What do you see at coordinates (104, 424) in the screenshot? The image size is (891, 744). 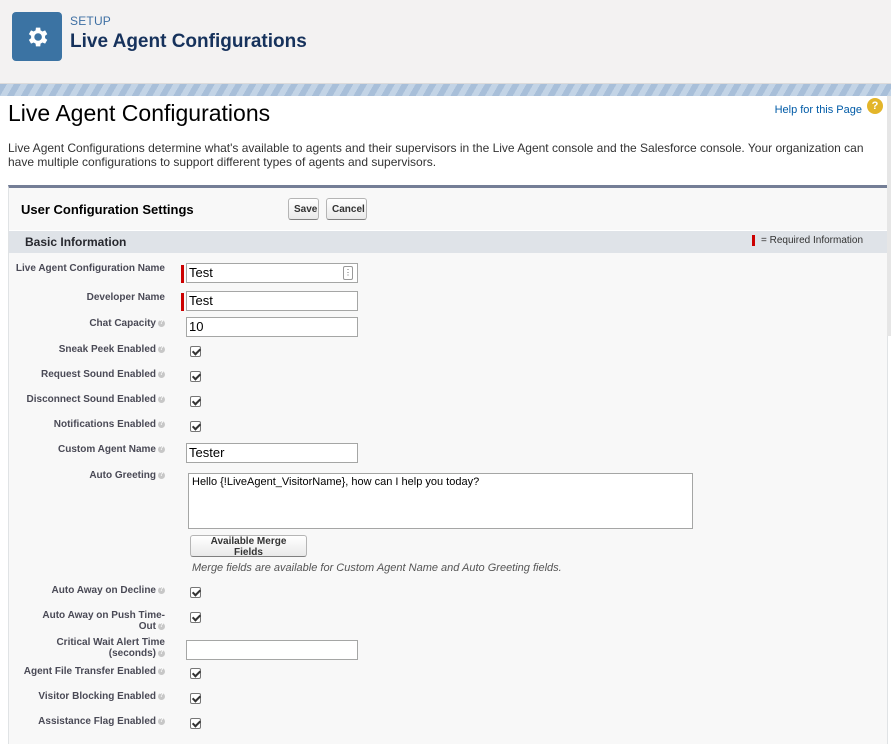 I see `notifications-label-text: Notifications Enabled` at bounding box center [104, 424].